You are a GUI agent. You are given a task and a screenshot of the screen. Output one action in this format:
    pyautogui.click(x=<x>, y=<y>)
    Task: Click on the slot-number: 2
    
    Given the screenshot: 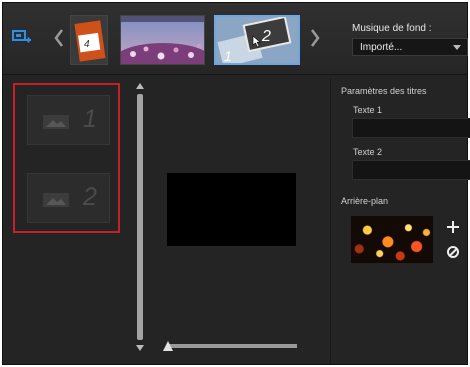 What is the action you would take?
    pyautogui.click(x=90, y=197)
    